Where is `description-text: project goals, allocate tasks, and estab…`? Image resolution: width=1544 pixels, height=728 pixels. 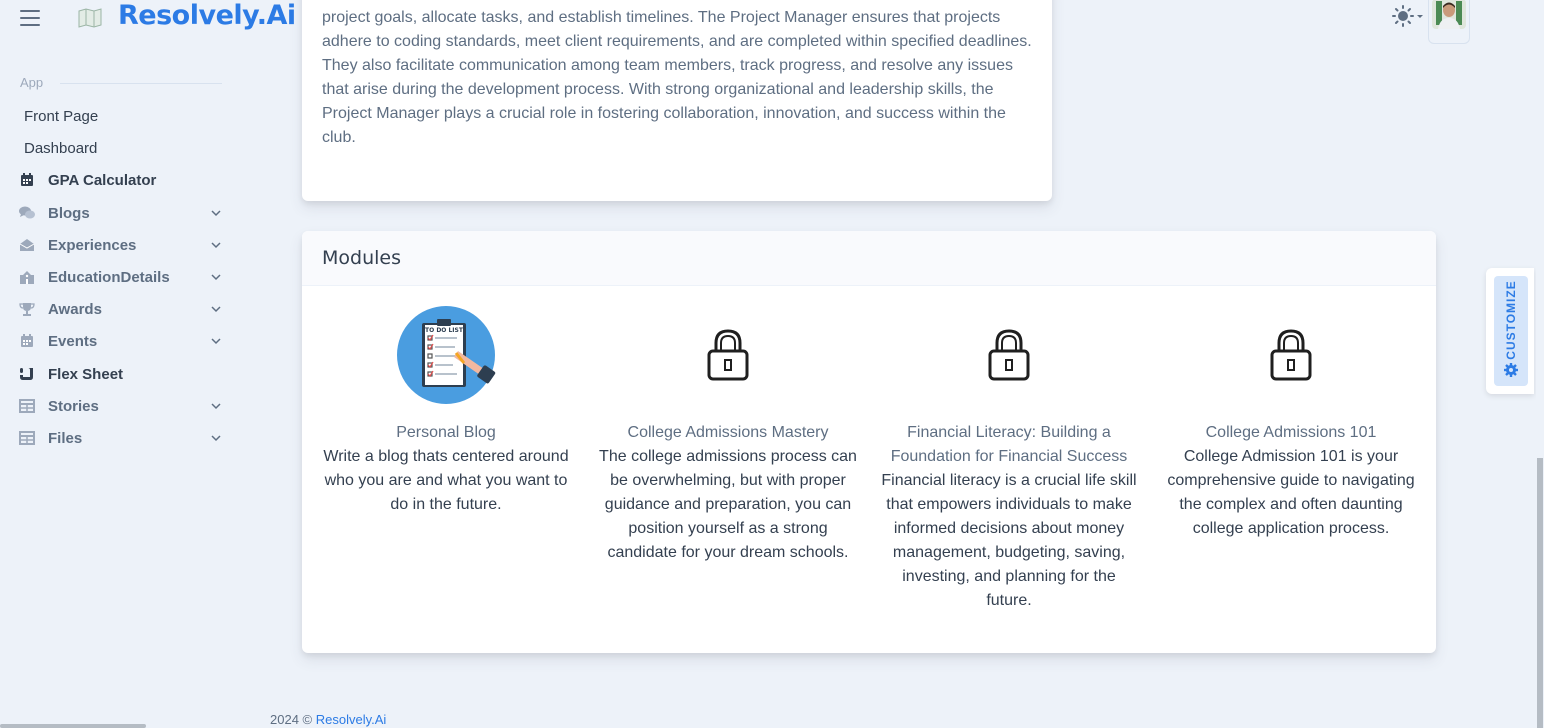
description-text: project goals, allocate tasks, and estab… is located at coordinates (677, 77).